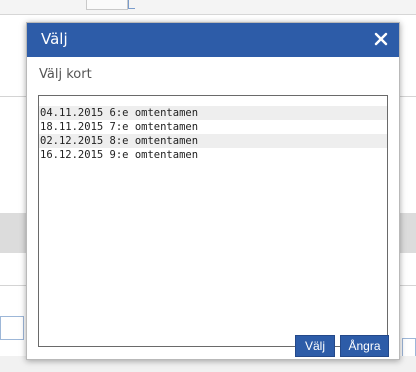 This screenshot has width=416, height=372. Describe the element at coordinates (381, 39) in the screenshot. I see `close-icon` at that location.